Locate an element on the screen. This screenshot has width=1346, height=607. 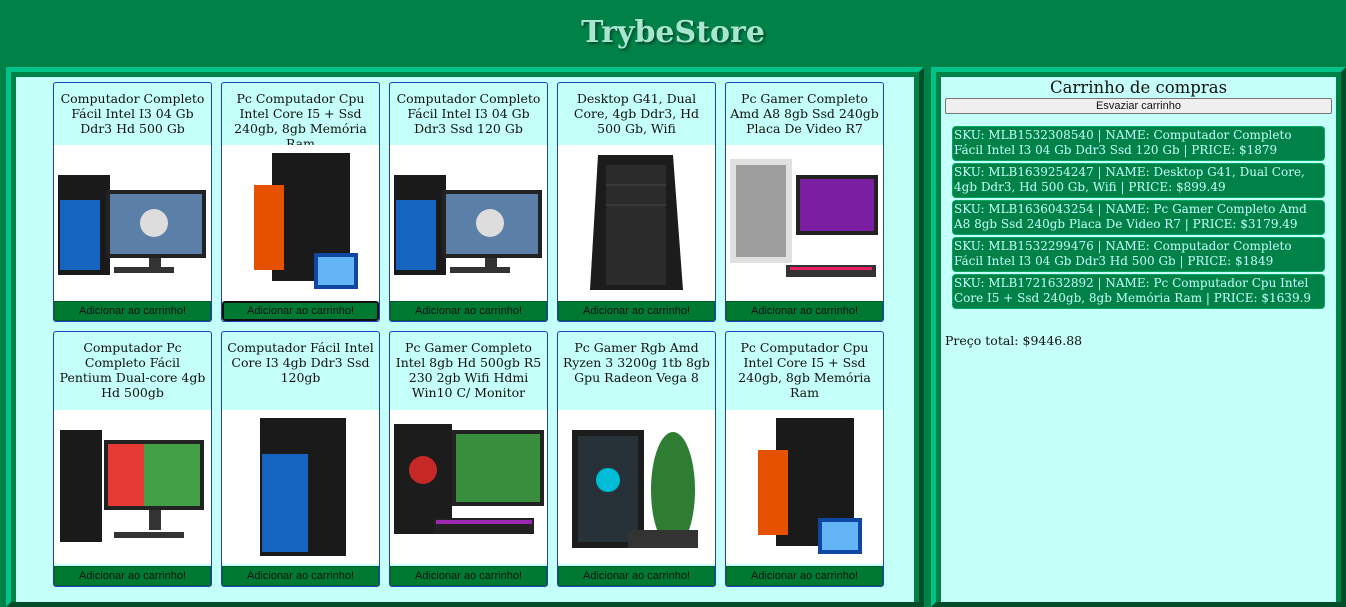
cart-total-price: Preço total: $9446.88 is located at coordinates (1014, 340).